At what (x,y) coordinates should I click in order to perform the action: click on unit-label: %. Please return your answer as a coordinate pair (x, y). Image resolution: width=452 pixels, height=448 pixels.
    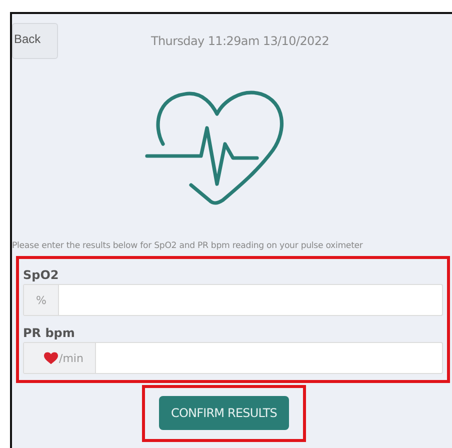
    Looking at the image, I should click on (41, 300).